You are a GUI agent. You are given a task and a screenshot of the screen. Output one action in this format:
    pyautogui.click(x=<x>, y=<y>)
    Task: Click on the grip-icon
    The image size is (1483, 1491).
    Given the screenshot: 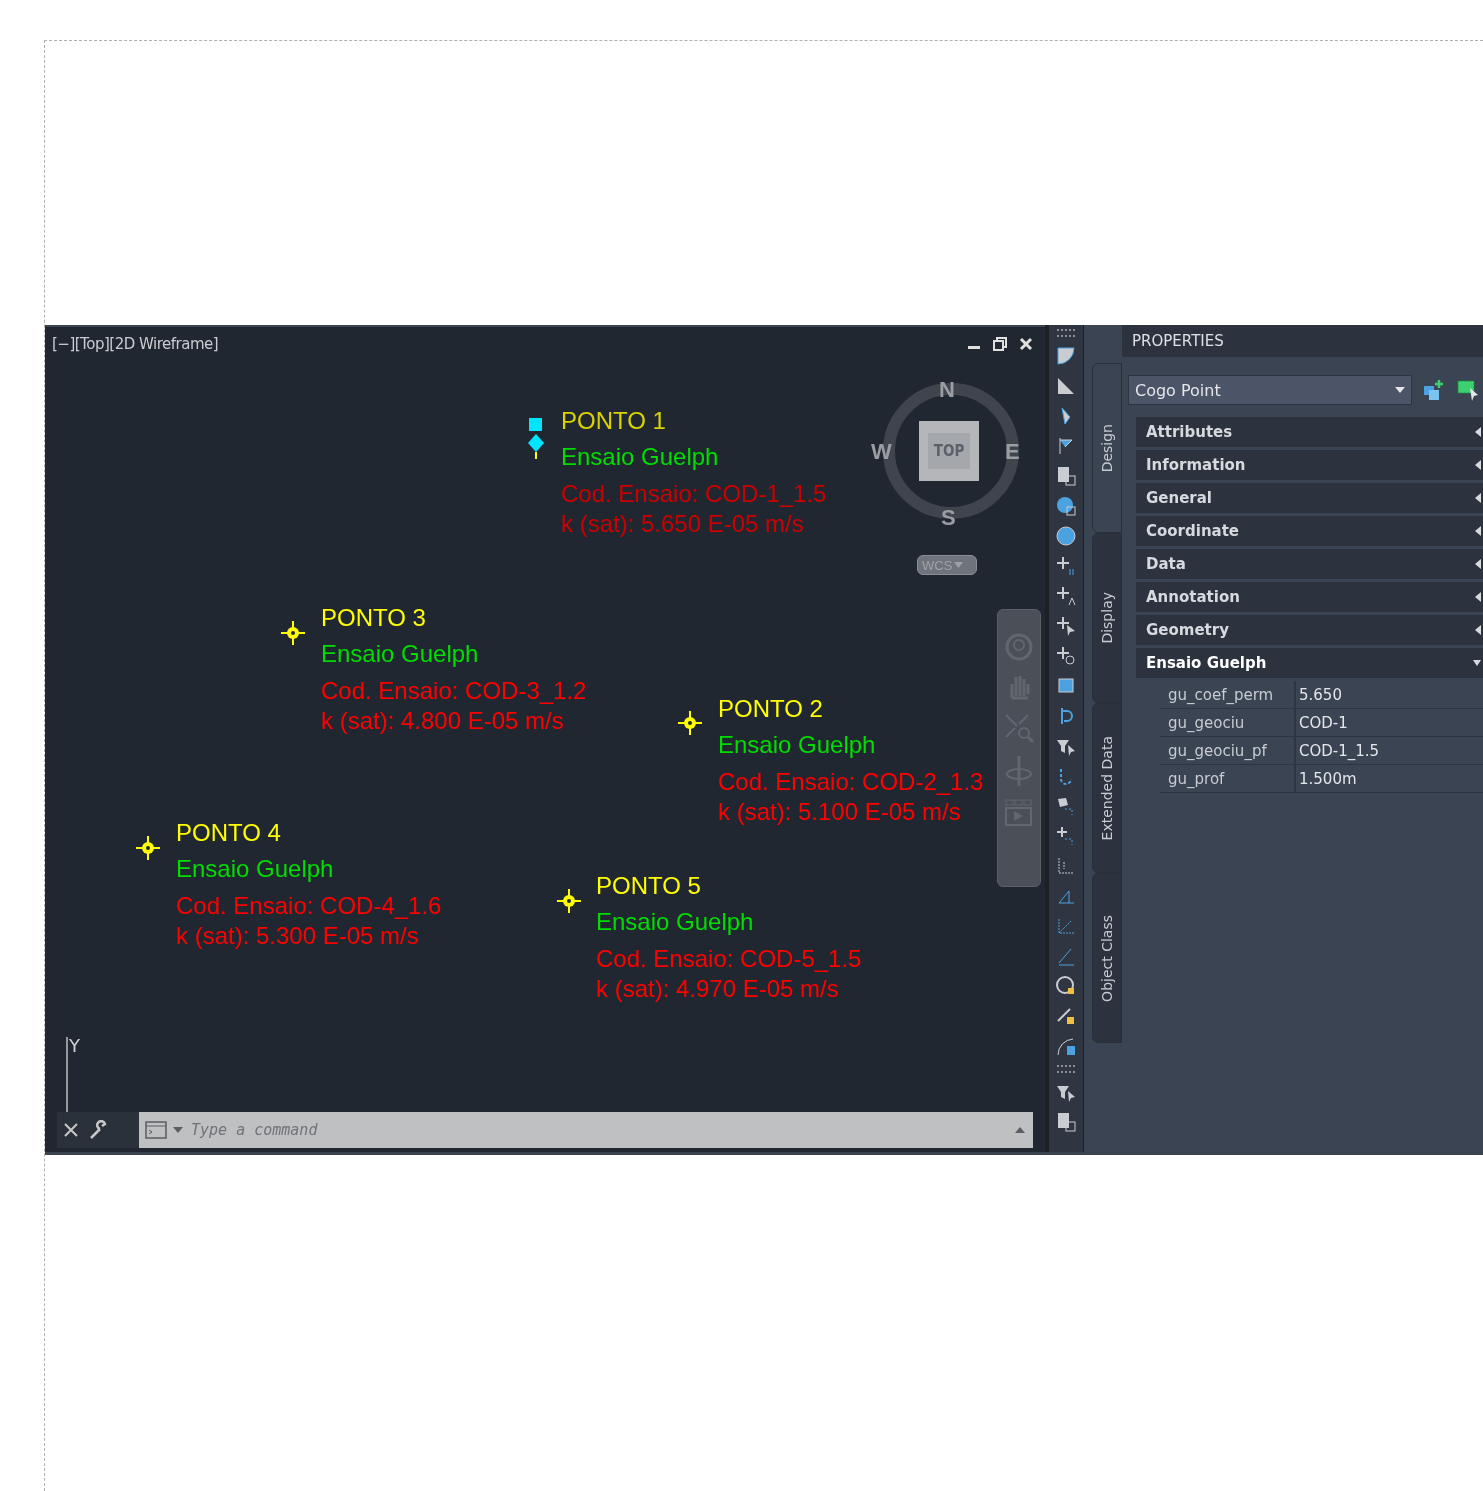 What is the action you would take?
    pyautogui.click(x=536, y=439)
    